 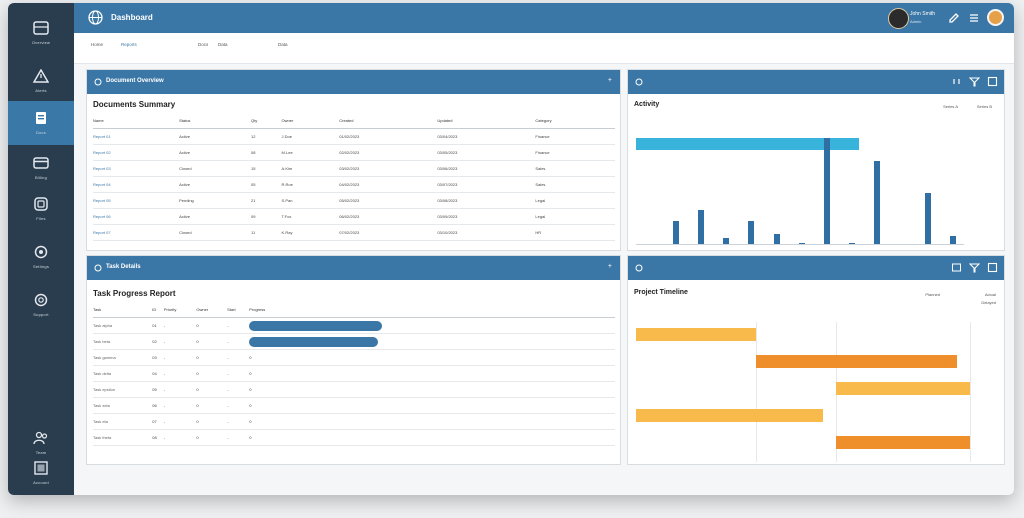 I want to click on section-title: Documents Summary, so click(x=134, y=104).